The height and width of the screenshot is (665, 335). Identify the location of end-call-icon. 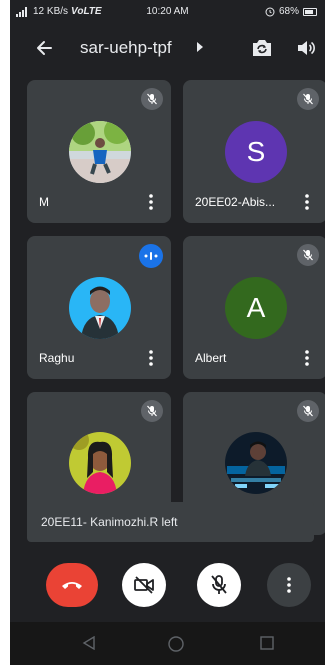
(72, 585).